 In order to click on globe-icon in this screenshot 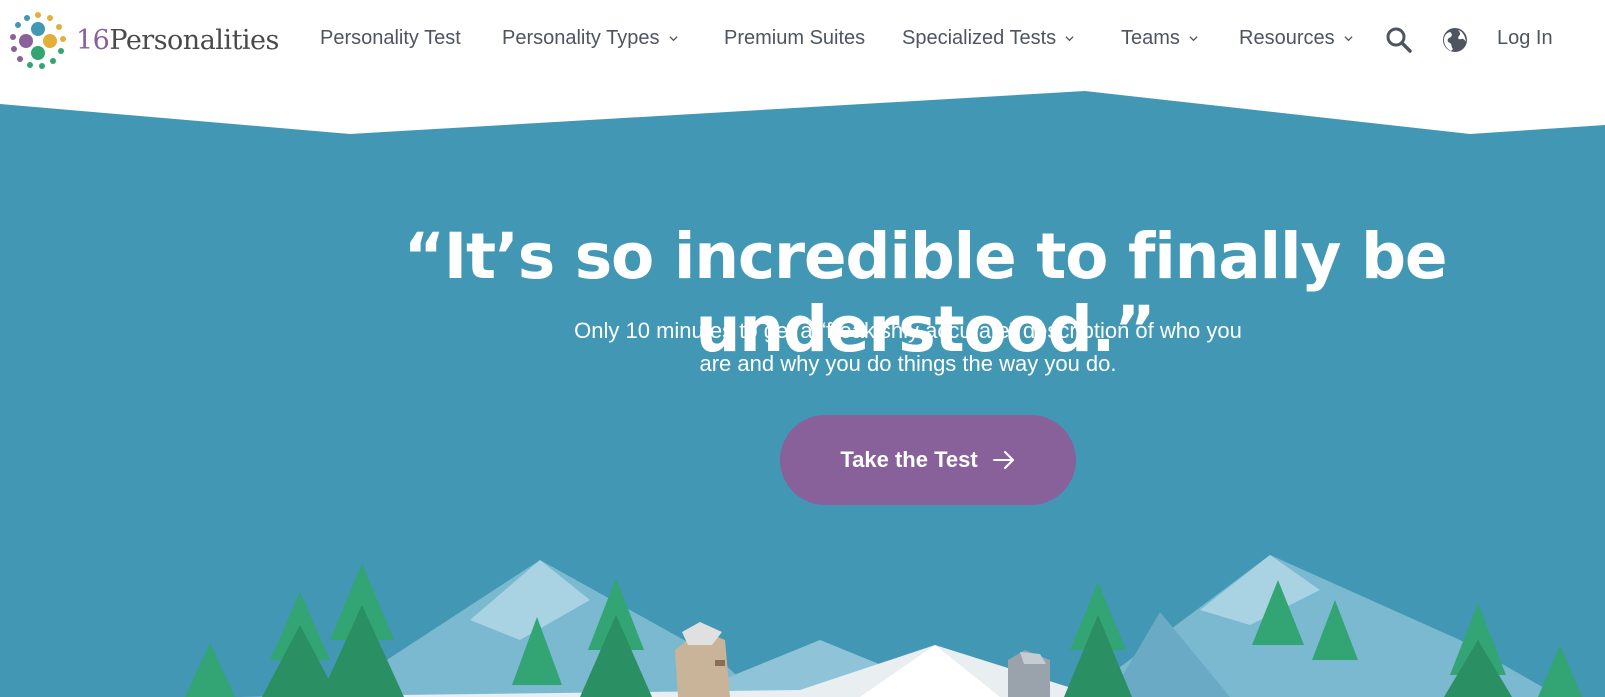, I will do `click(1455, 40)`.